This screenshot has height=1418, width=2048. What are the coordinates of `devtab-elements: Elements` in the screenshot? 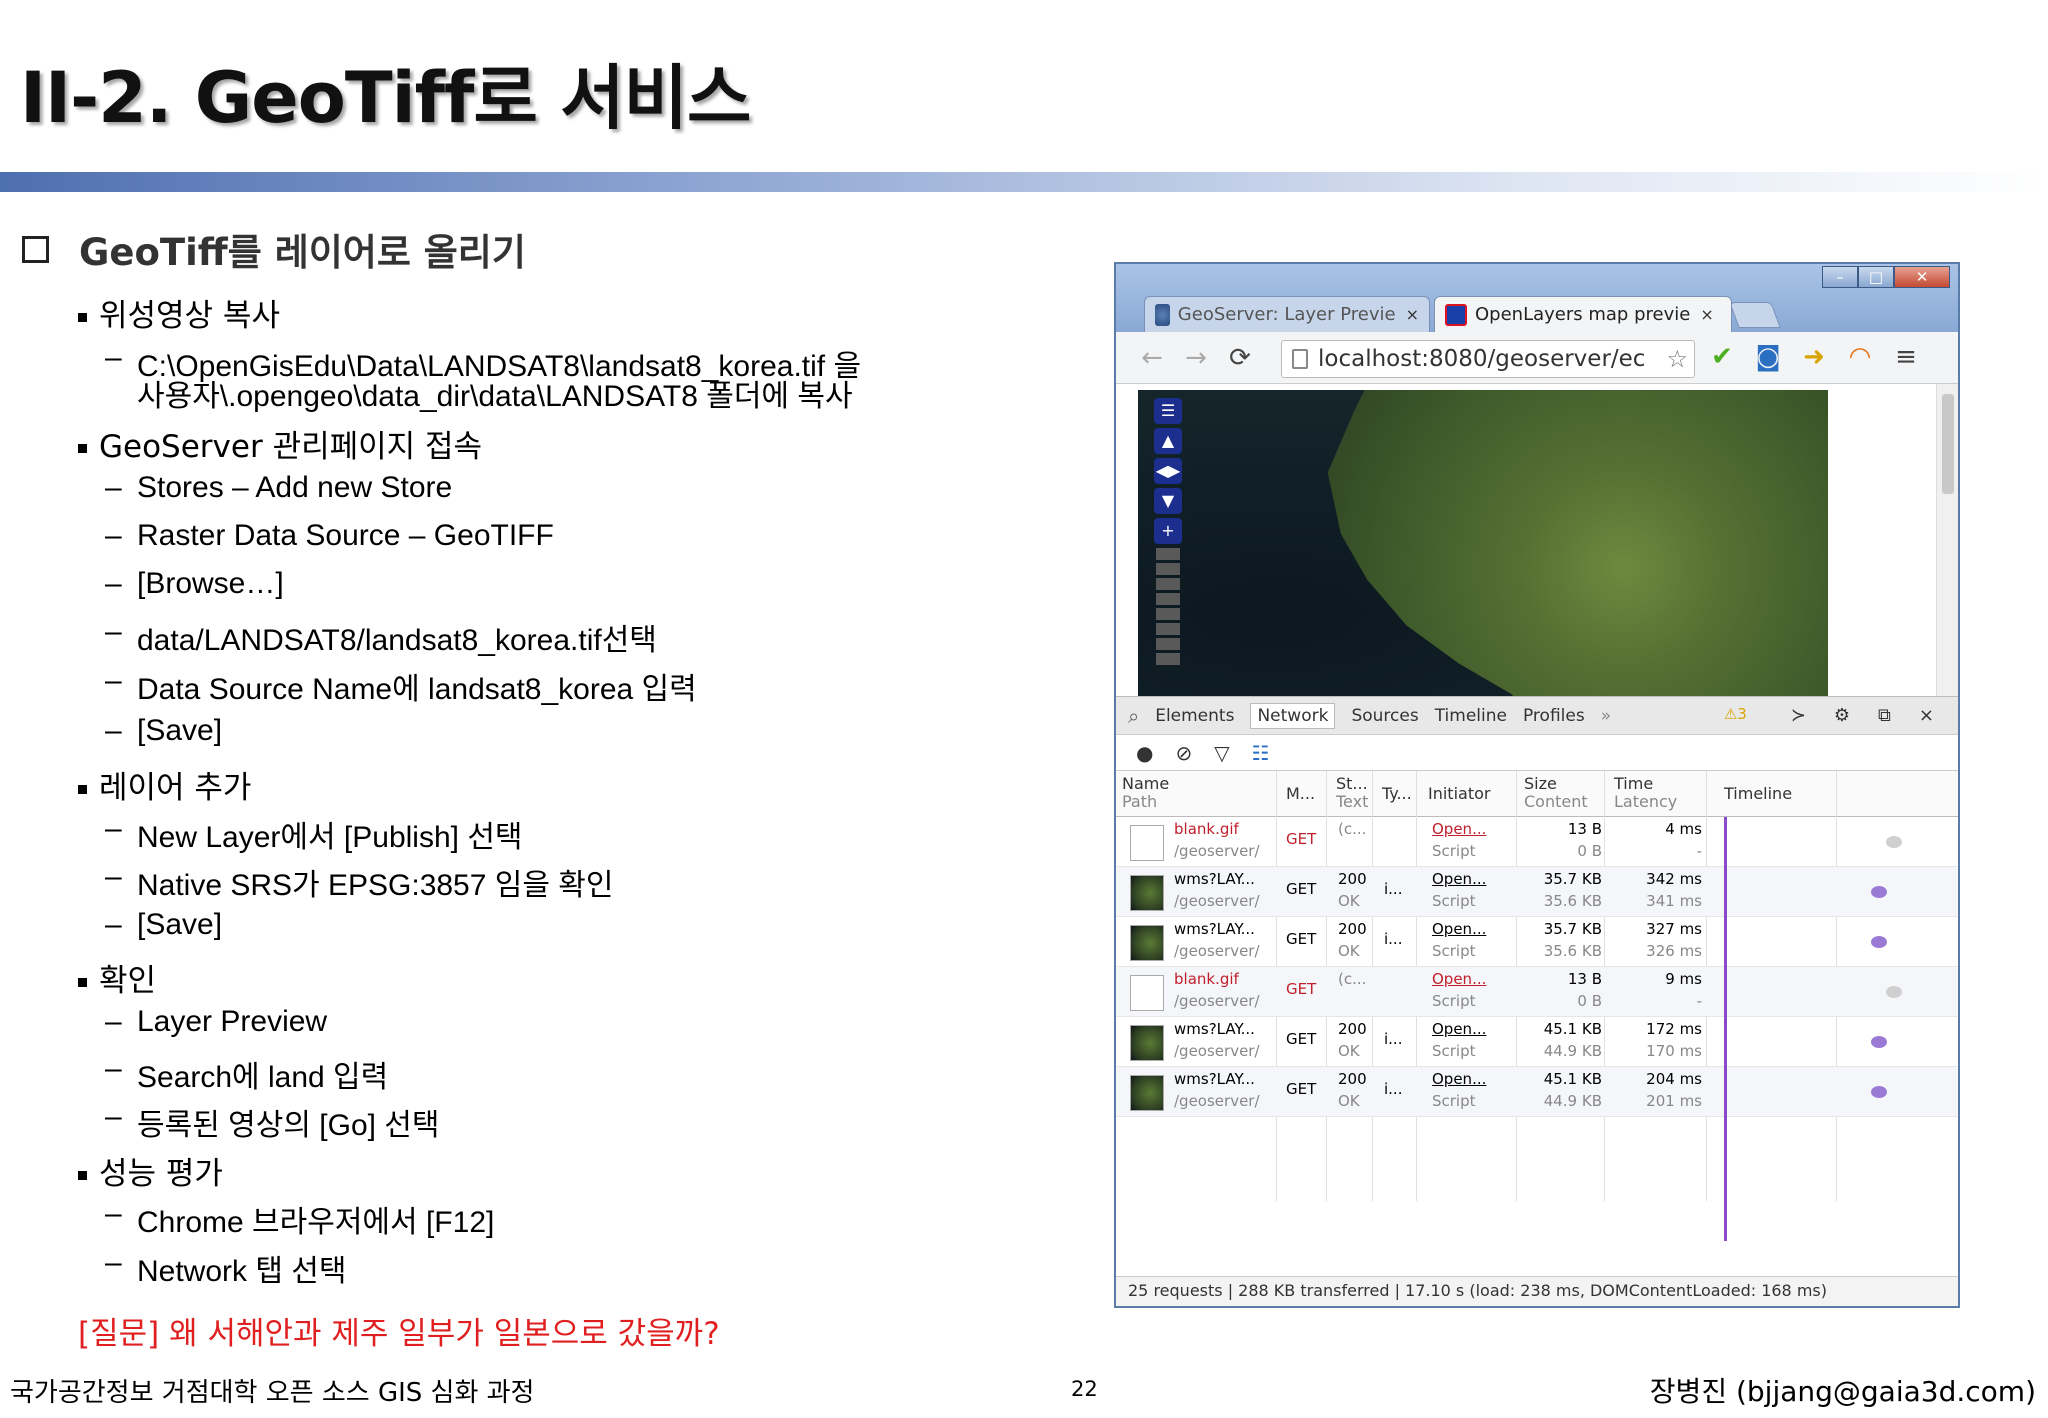 It's located at (1194, 716).